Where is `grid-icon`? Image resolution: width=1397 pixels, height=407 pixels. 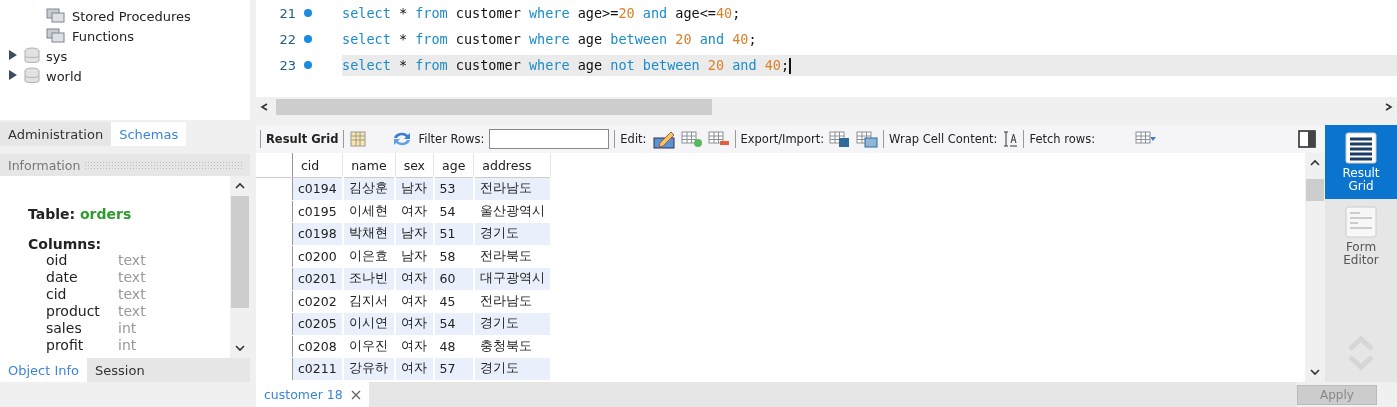 grid-icon is located at coordinates (1361, 148).